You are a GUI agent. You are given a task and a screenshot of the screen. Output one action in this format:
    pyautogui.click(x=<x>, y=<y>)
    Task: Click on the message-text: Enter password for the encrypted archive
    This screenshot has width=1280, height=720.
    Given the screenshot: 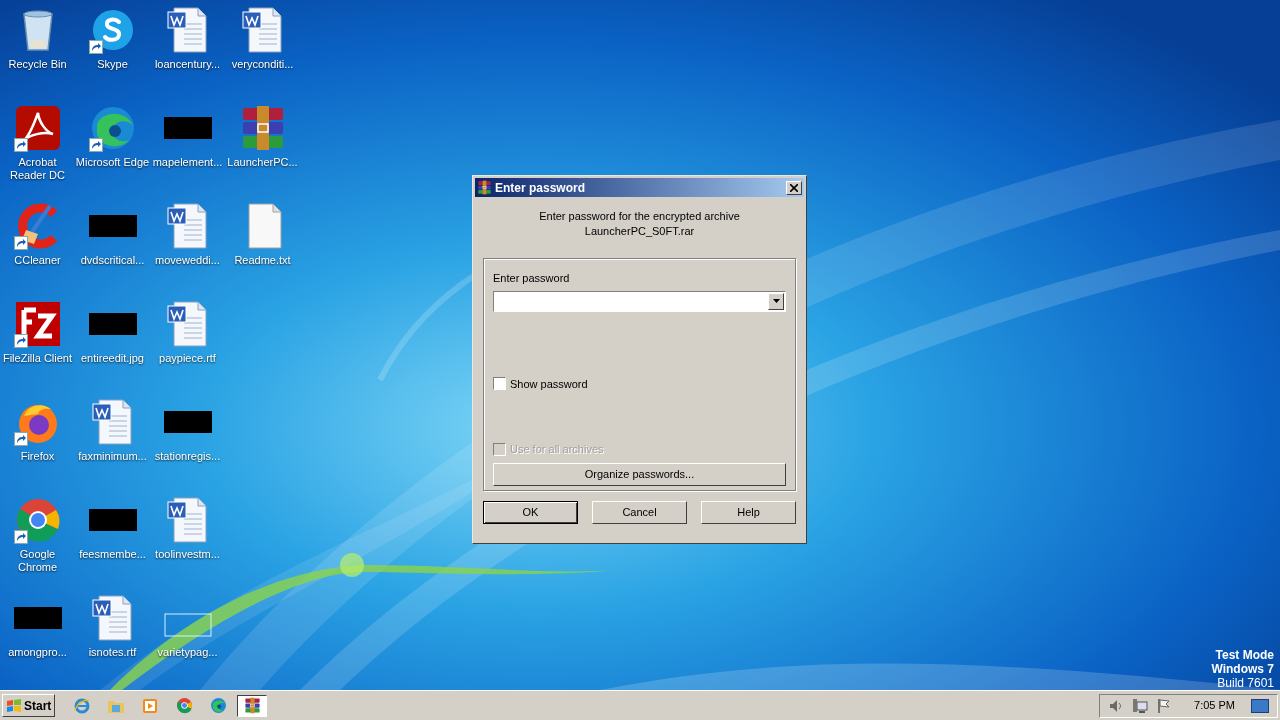 What is the action you would take?
    pyautogui.click(x=639, y=216)
    